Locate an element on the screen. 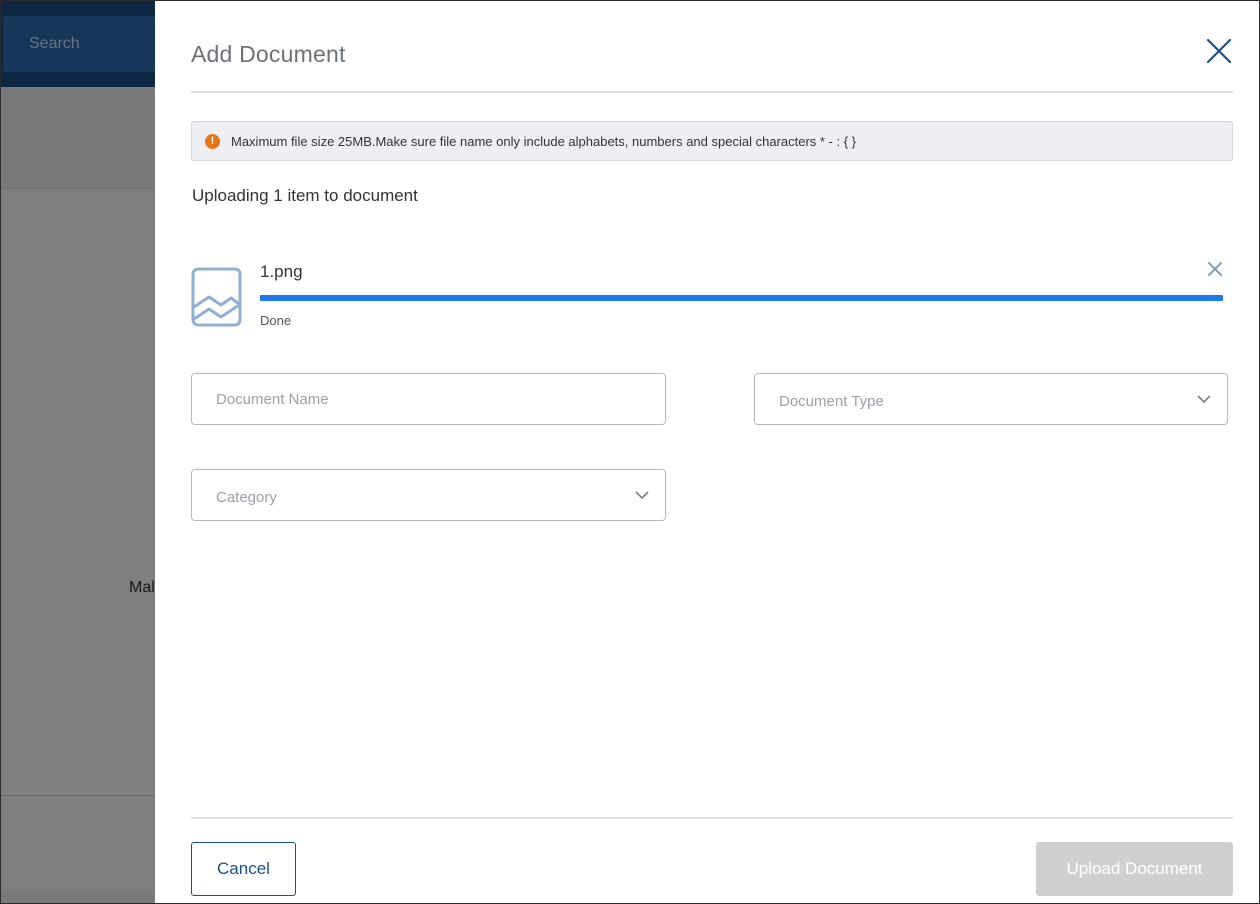 Image resolution: width=1260 pixels, height=904 pixels. title-divider is located at coordinates (712, 92).